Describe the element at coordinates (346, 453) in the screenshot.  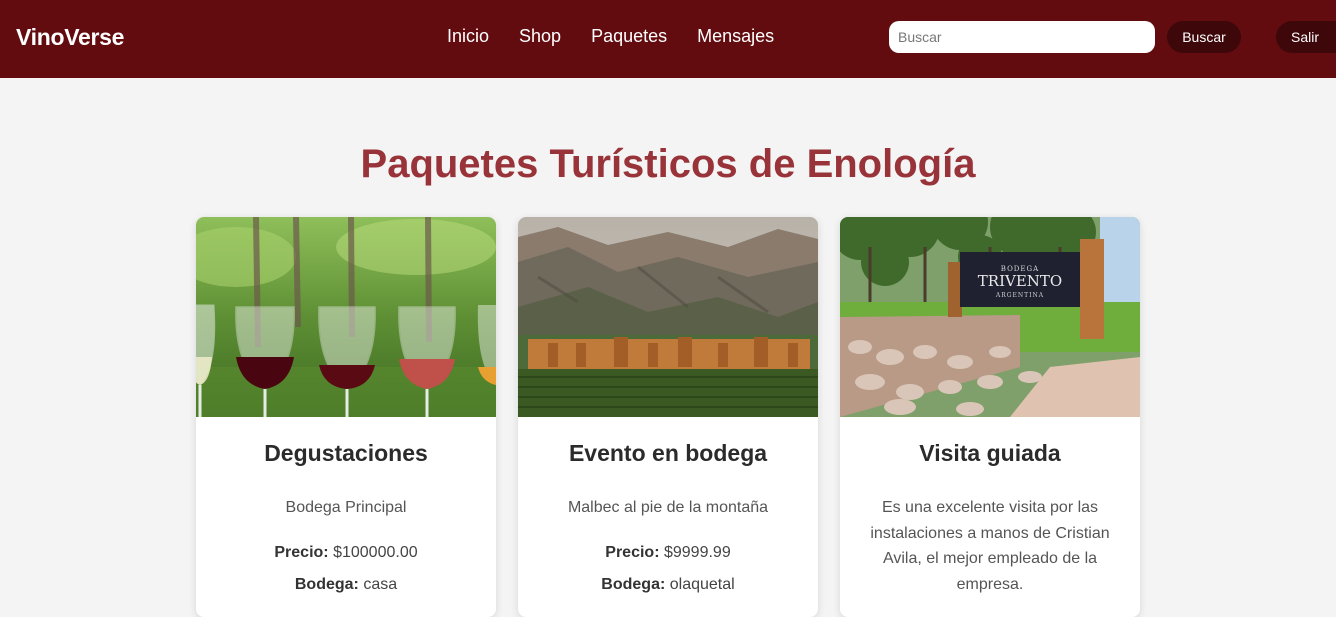
I see `card-title: Degustaciones` at that location.